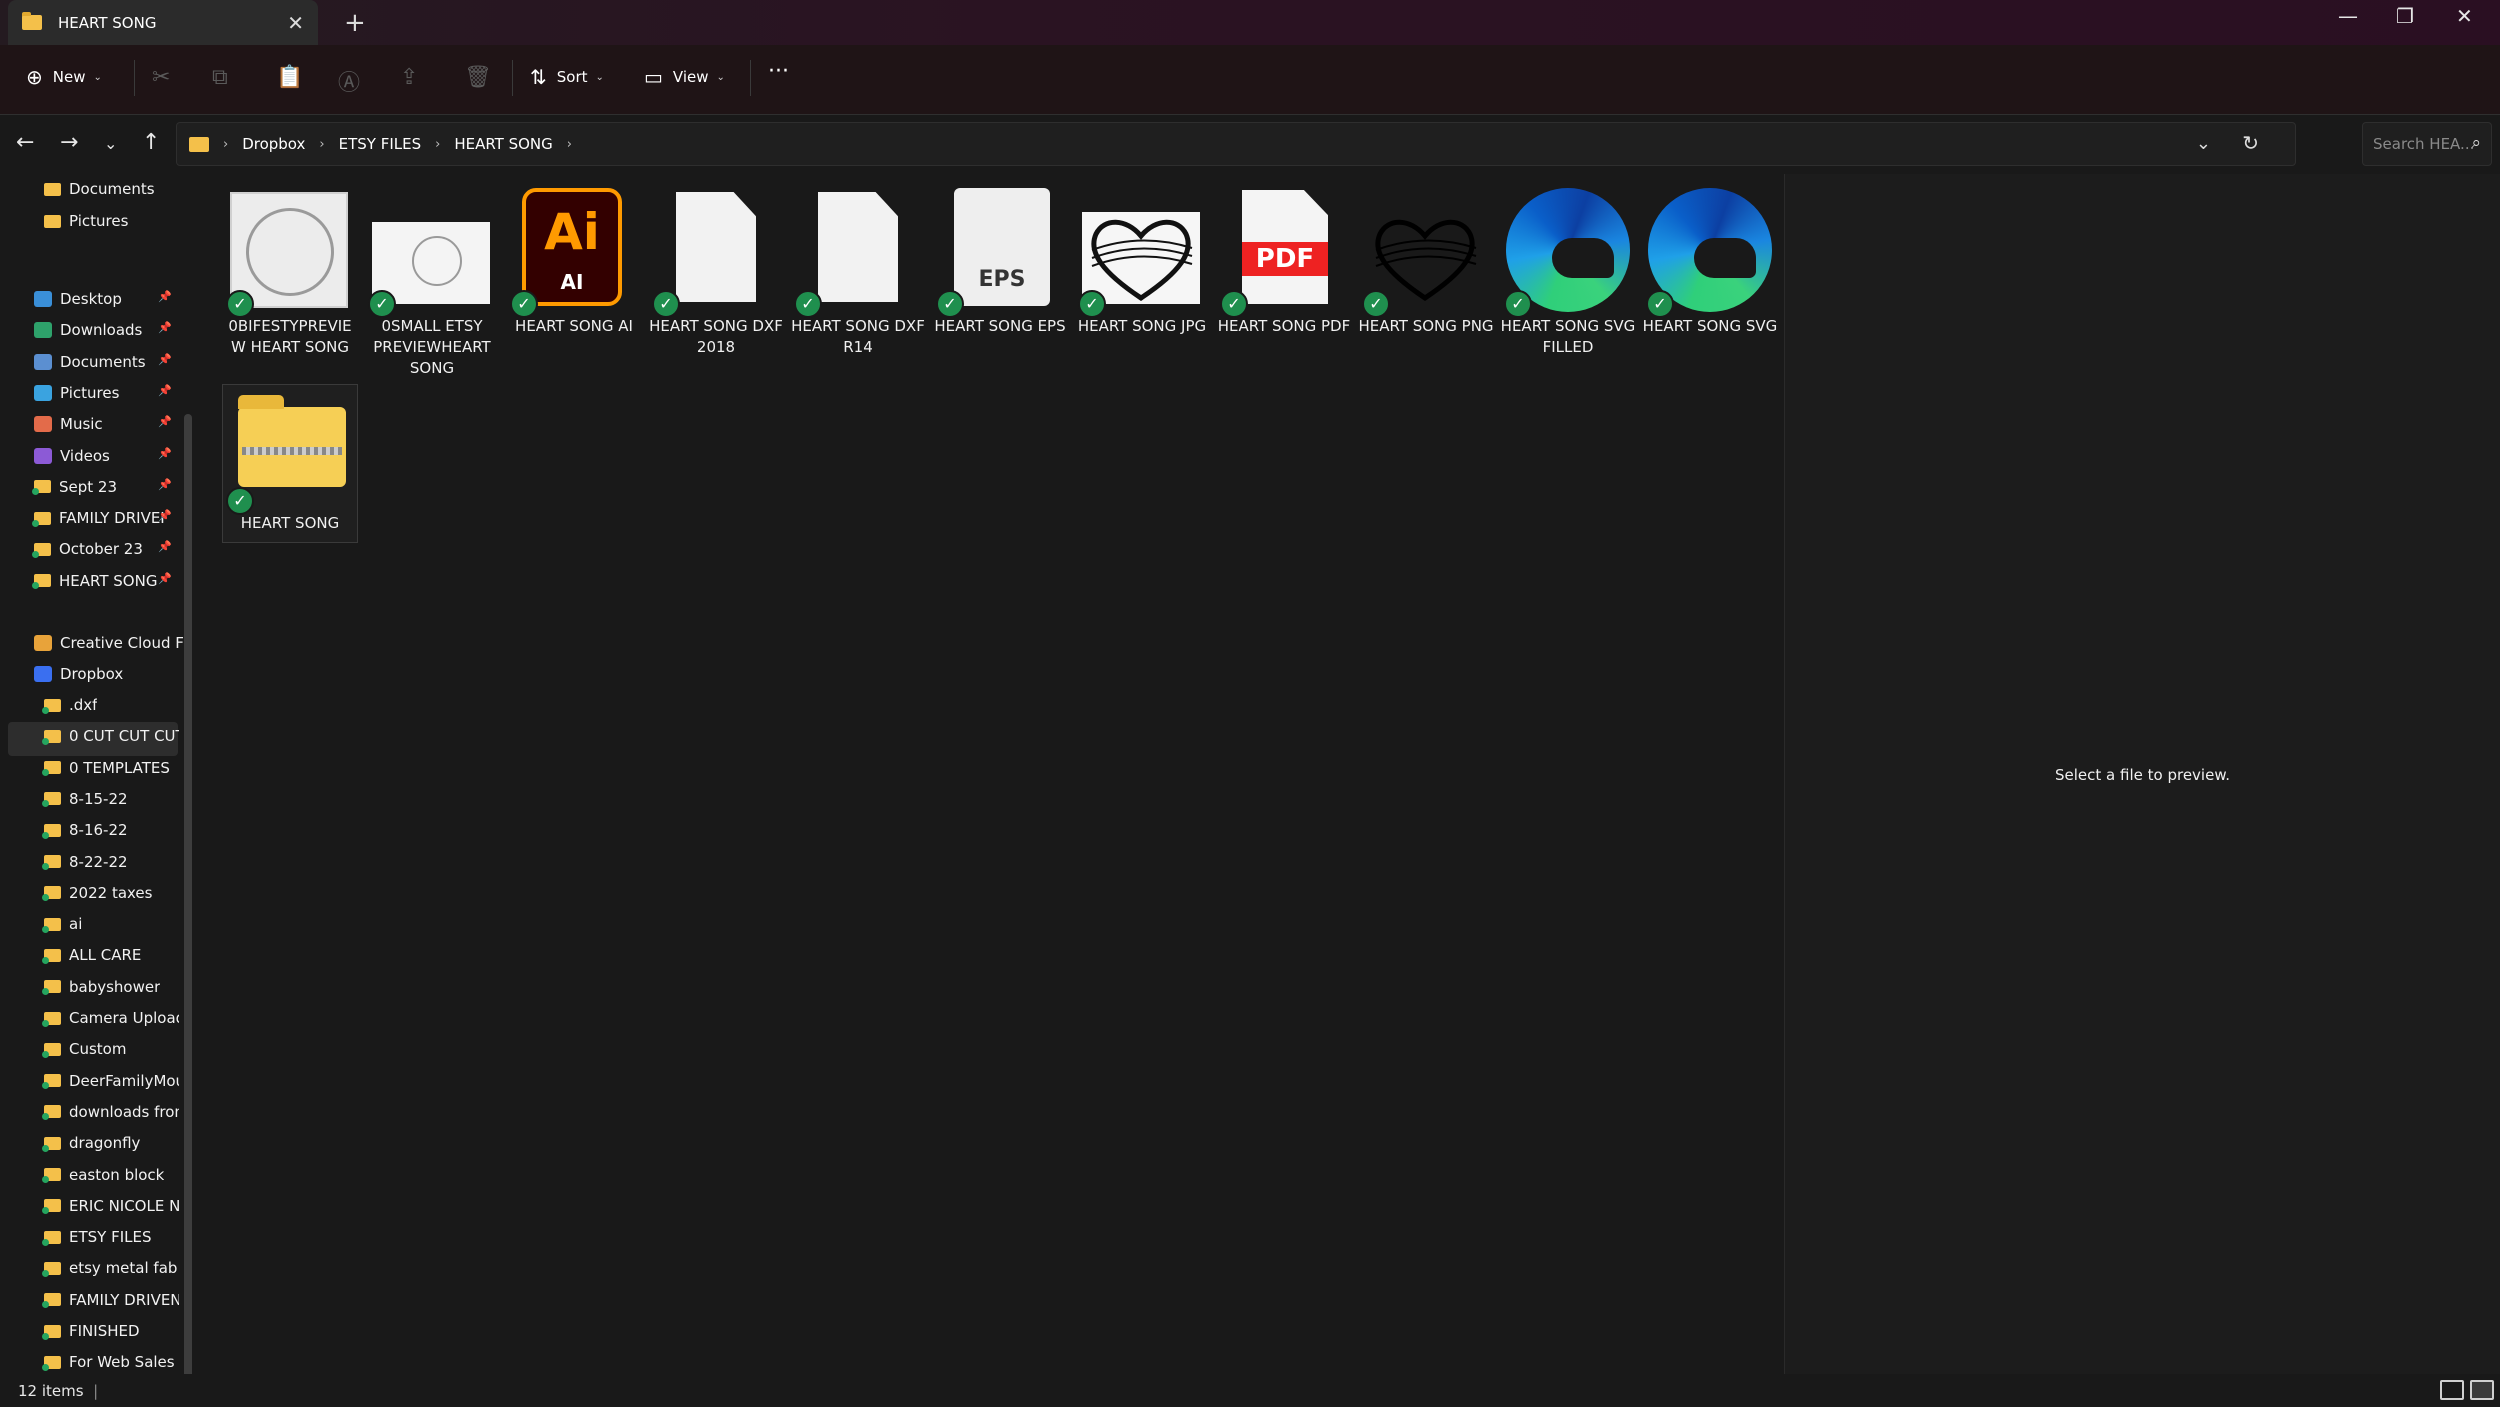  What do you see at coordinates (163, 22) in the screenshot?
I see `tab-heart-song: HEART SONG ✕` at bounding box center [163, 22].